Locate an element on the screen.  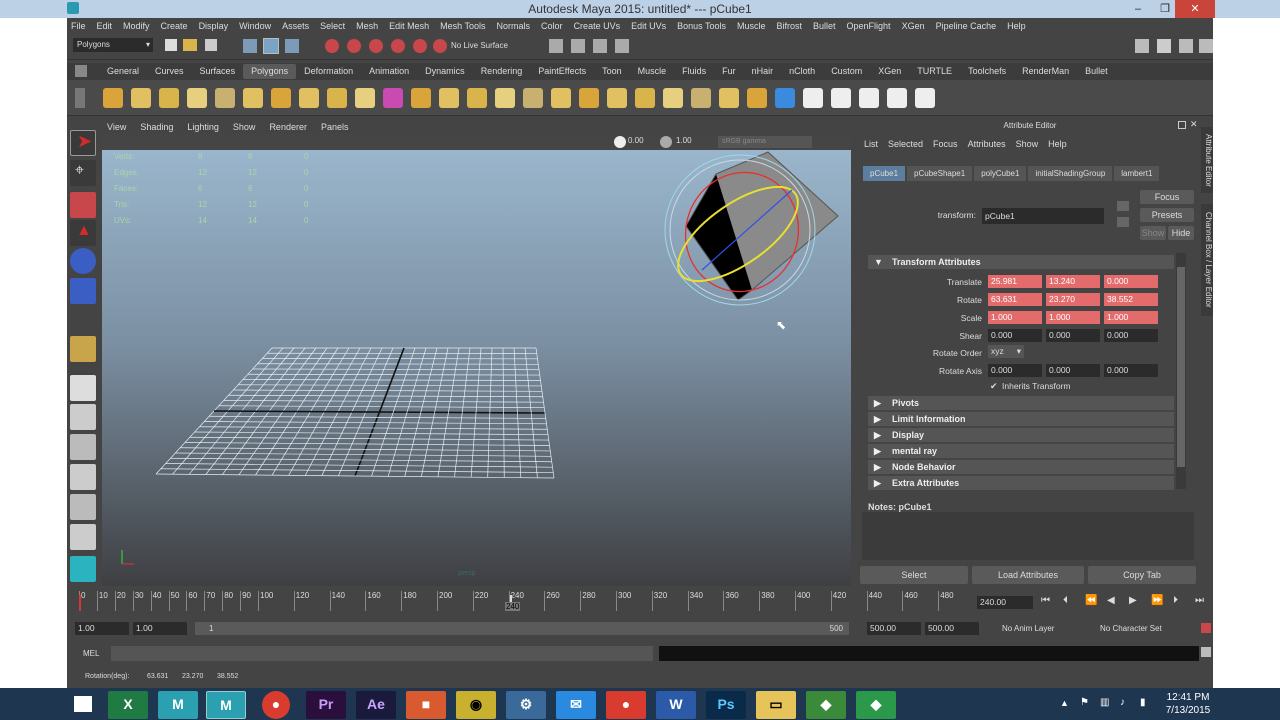
premiere-icon: Pr is located at coordinates (326, 705).